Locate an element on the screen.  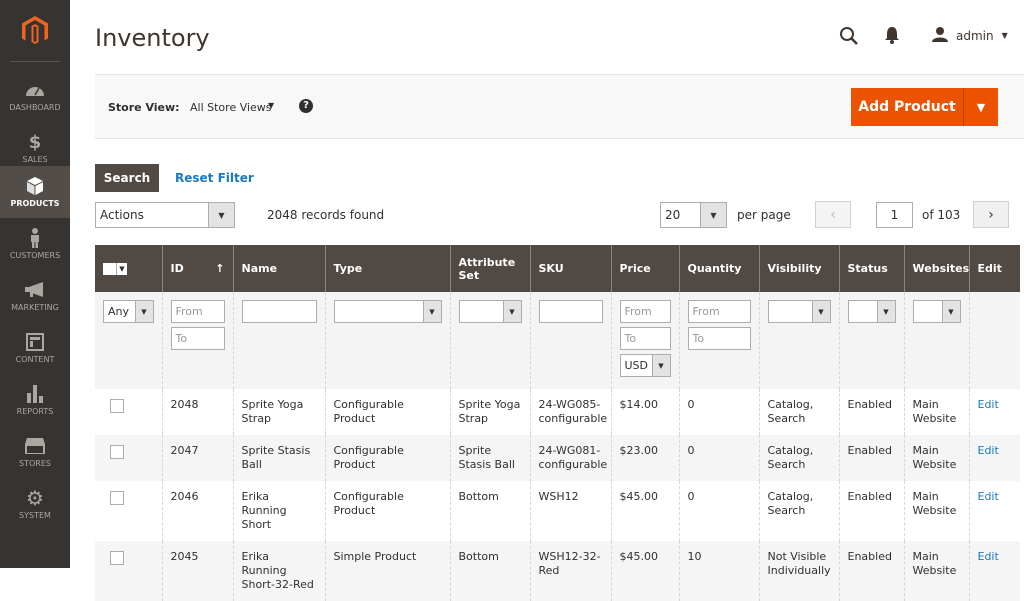
column-header-status: Status is located at coordinates (871, 268).